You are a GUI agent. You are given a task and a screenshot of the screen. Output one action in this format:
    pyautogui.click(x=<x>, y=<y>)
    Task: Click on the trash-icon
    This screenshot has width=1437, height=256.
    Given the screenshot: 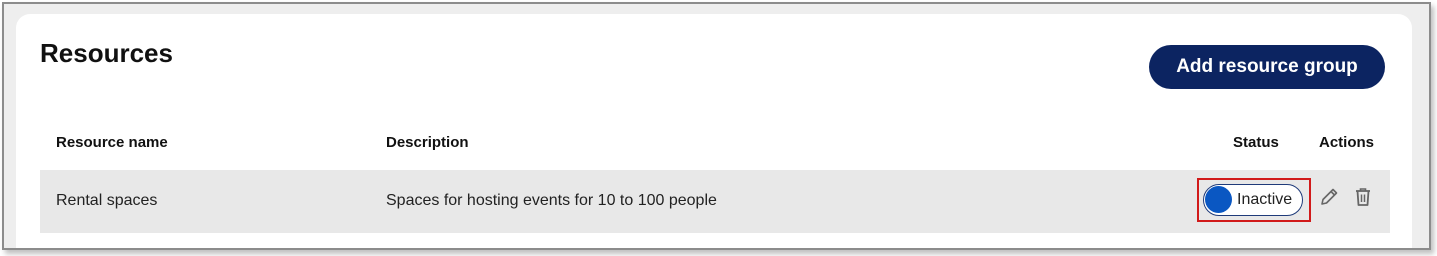 What is the action you would take?
    pyautogui.click(x=1363, y=199)
    